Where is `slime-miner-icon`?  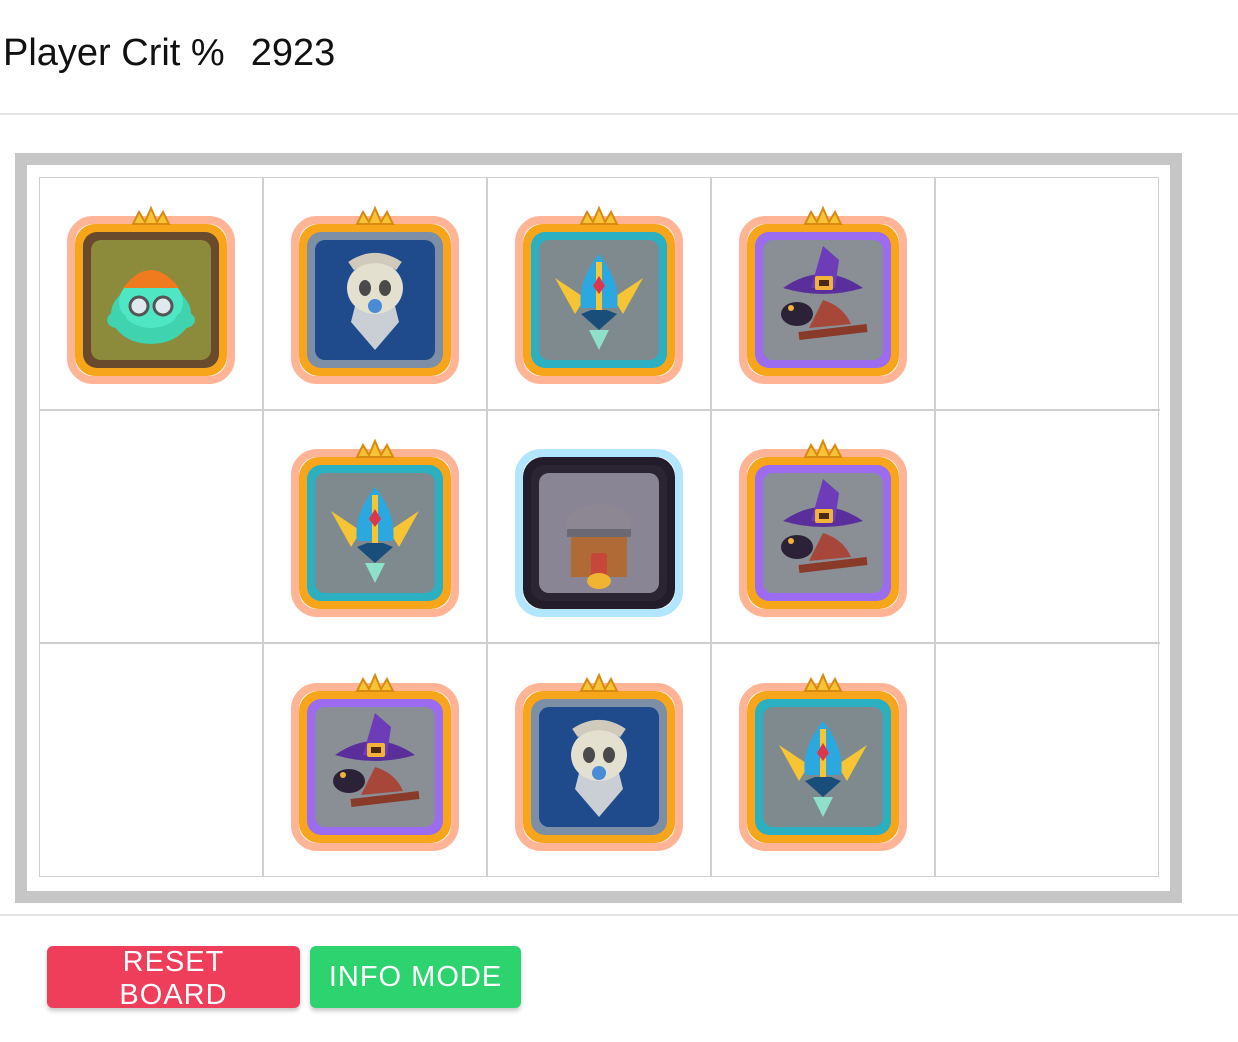 slime-miner-icon is located at coordinates (151, 294).